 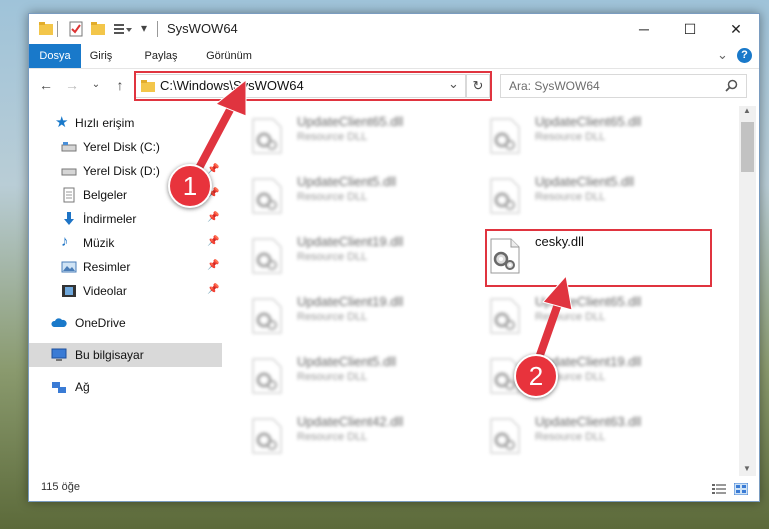 What do you see at coordinates (190, 186) in the screenshot?
I see `step-1-badge: 1` at bounding box center [190, 186].